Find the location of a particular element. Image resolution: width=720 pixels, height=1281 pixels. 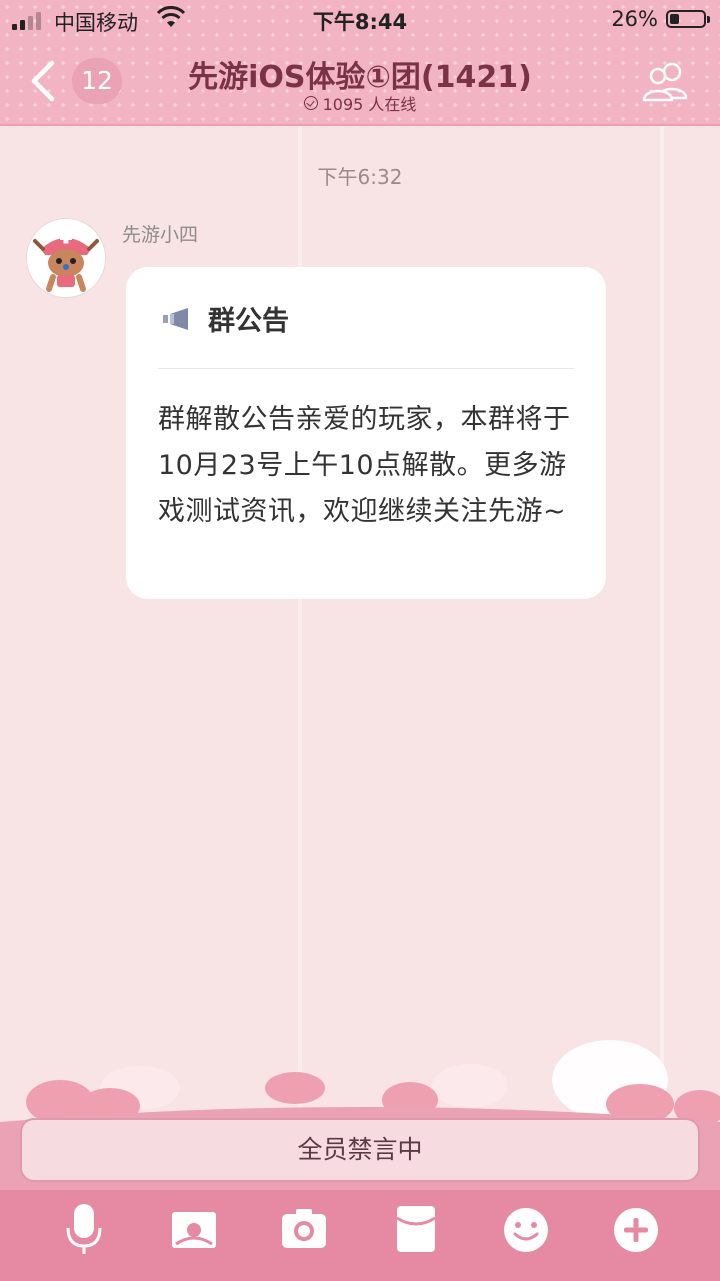

mute-status-bar: 全员禁言中 is located at coordinates (360, 1150).